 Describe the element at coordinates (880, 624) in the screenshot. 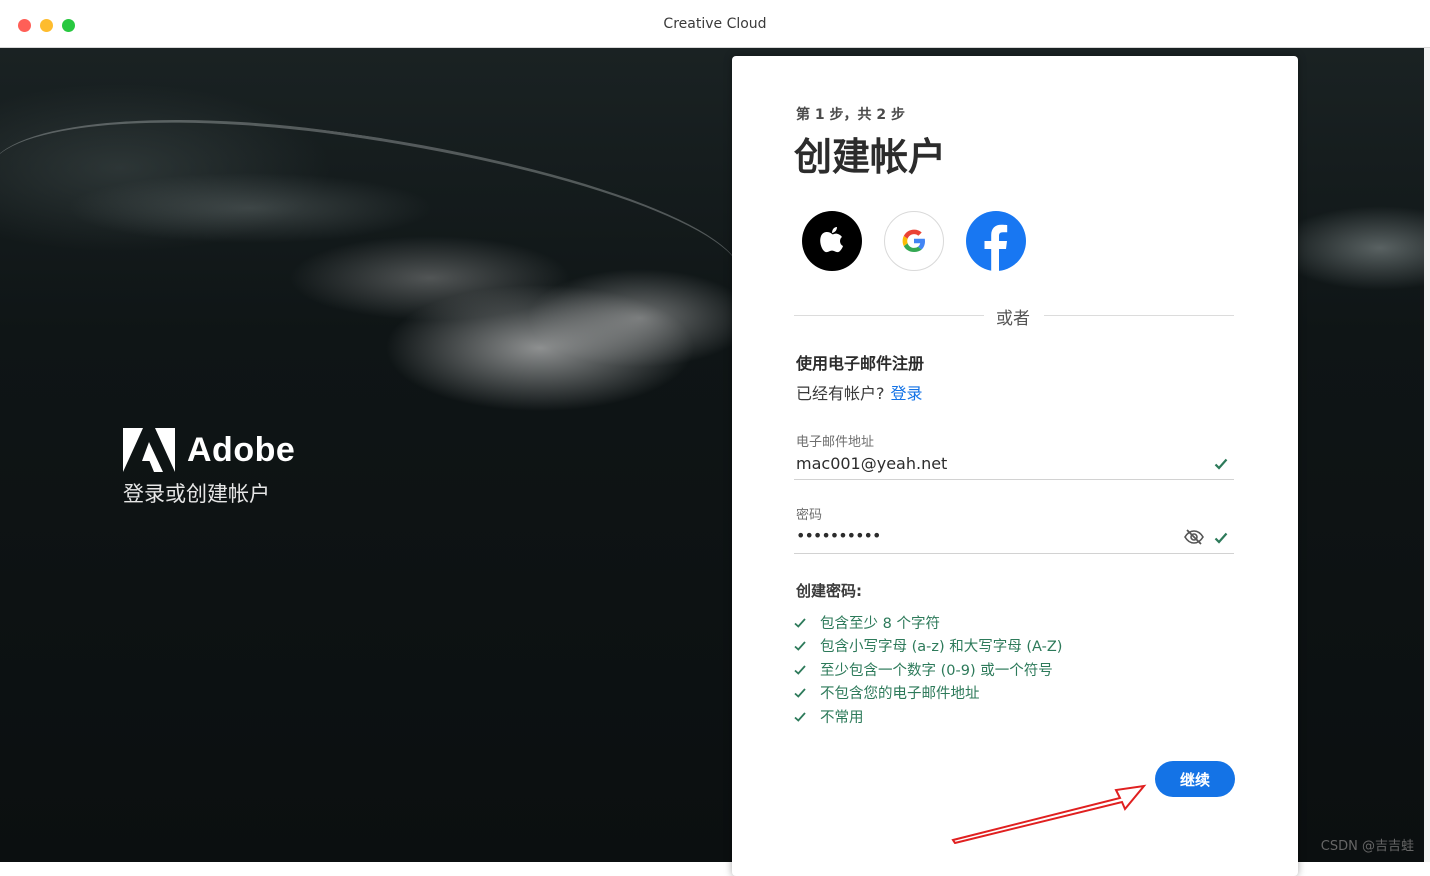

I see `password-rule-text: 包含至少 8 个字符` at that location.